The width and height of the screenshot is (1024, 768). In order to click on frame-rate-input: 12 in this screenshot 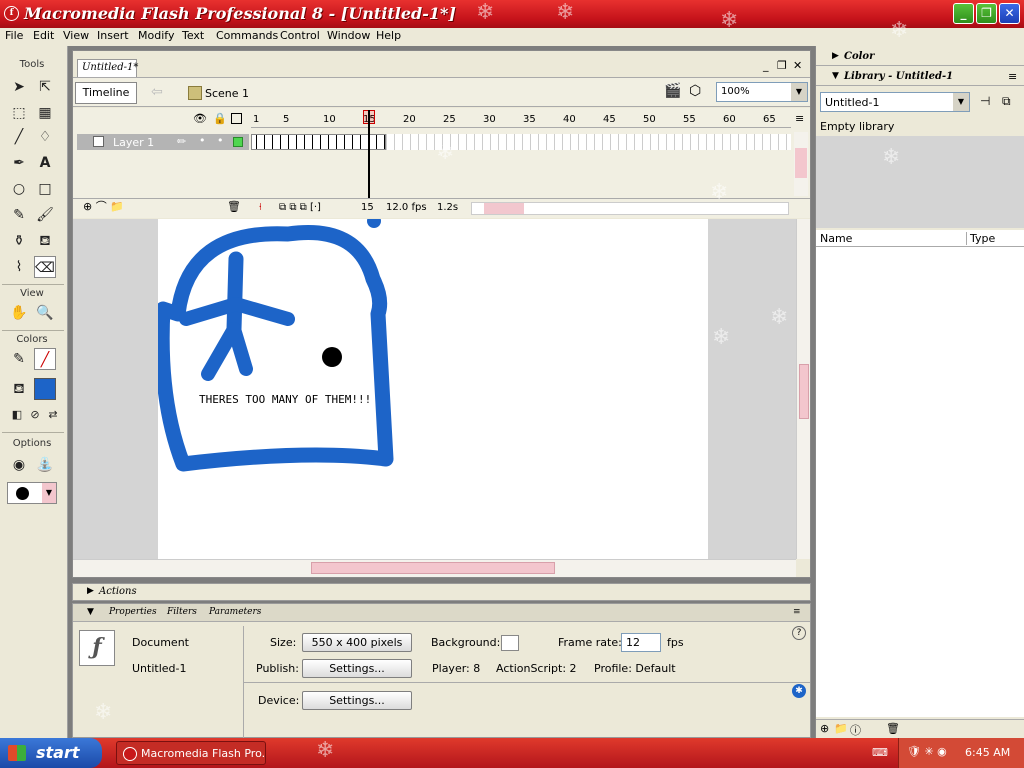, I will do `click(641, 642)`.